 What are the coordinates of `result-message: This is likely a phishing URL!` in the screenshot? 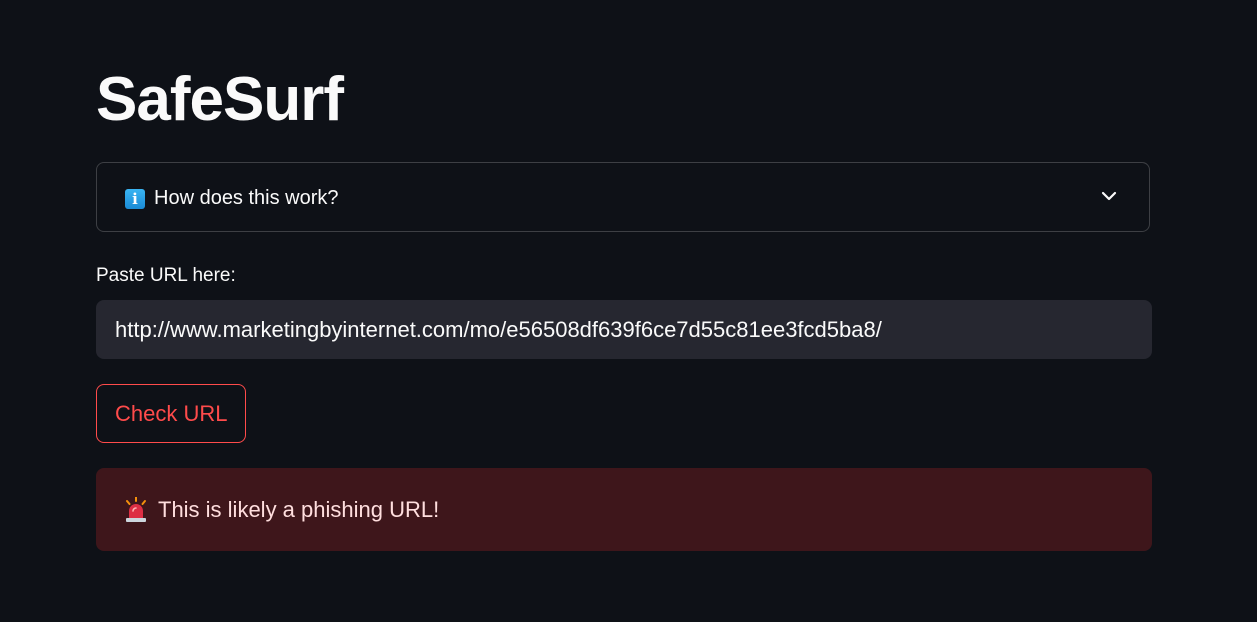 It's located at (299, 509).